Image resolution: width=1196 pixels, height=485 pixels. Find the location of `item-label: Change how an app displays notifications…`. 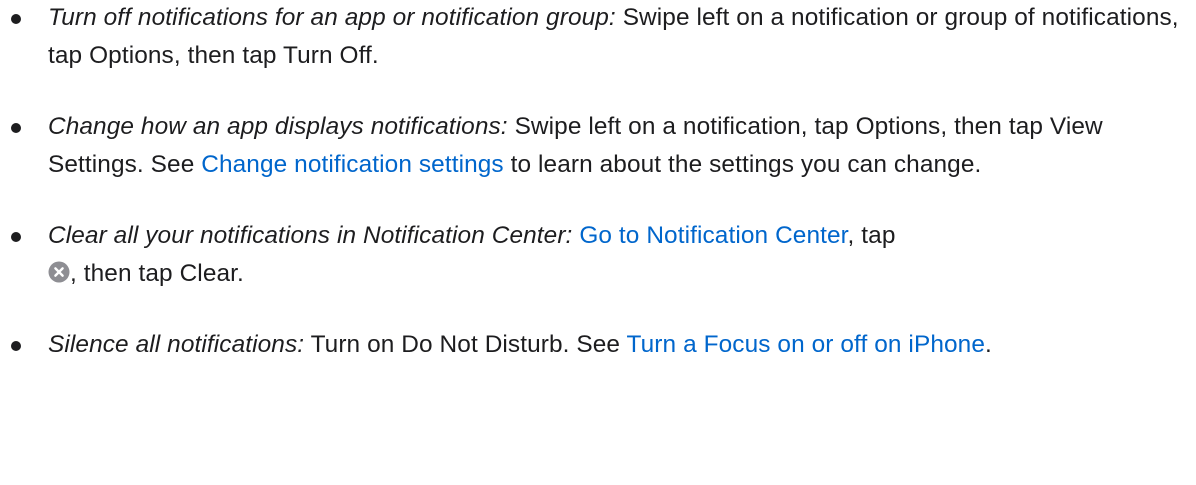

item-label: Change how an app displays notifications… is located at coordinates (278, 126).